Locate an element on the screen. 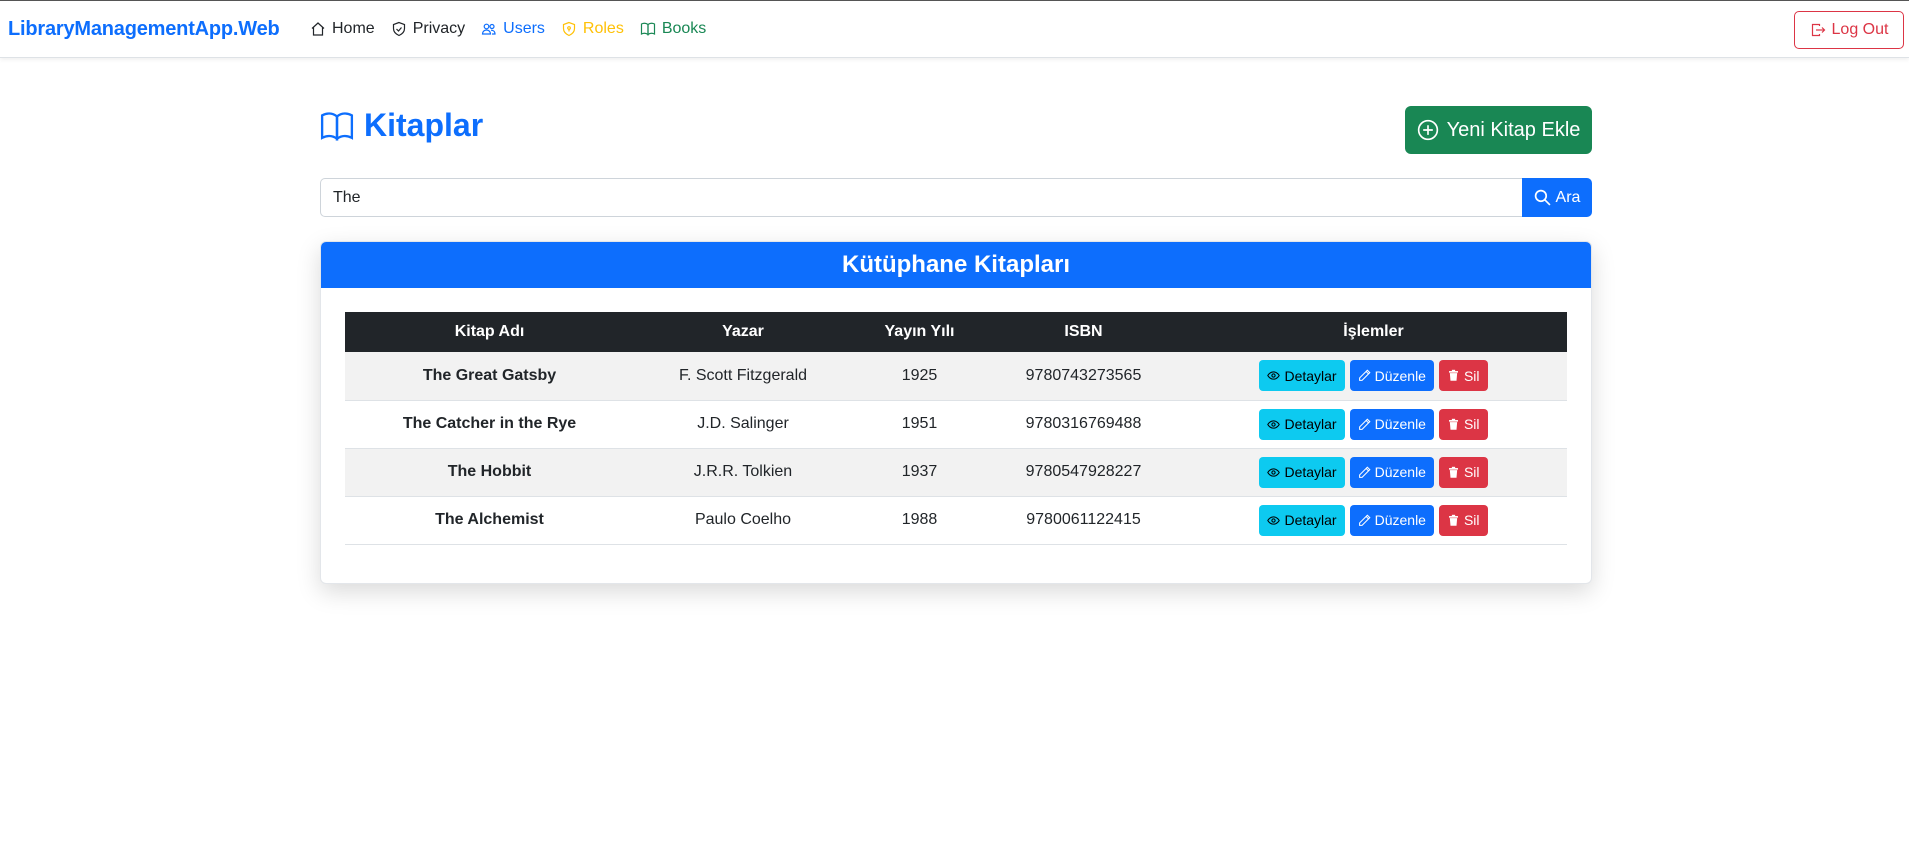 This screenshot has width=1909, height=856. column-header-year: Yayın Yılı is located at coordinates (919, 332).